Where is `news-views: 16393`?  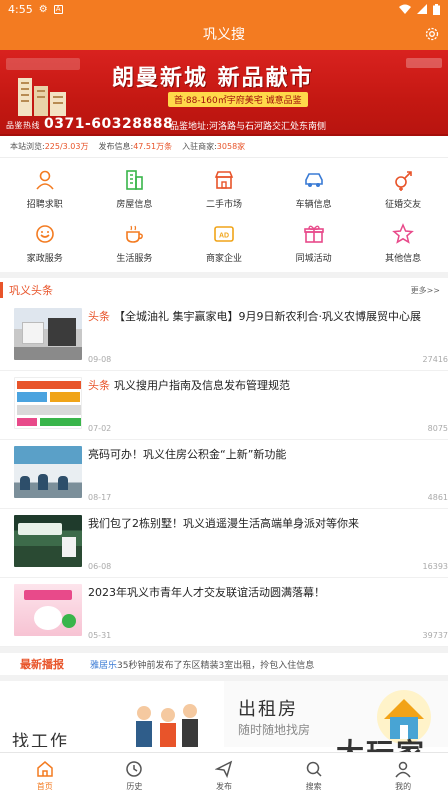
news-views: 16393 is located at coordinates (435, 566).